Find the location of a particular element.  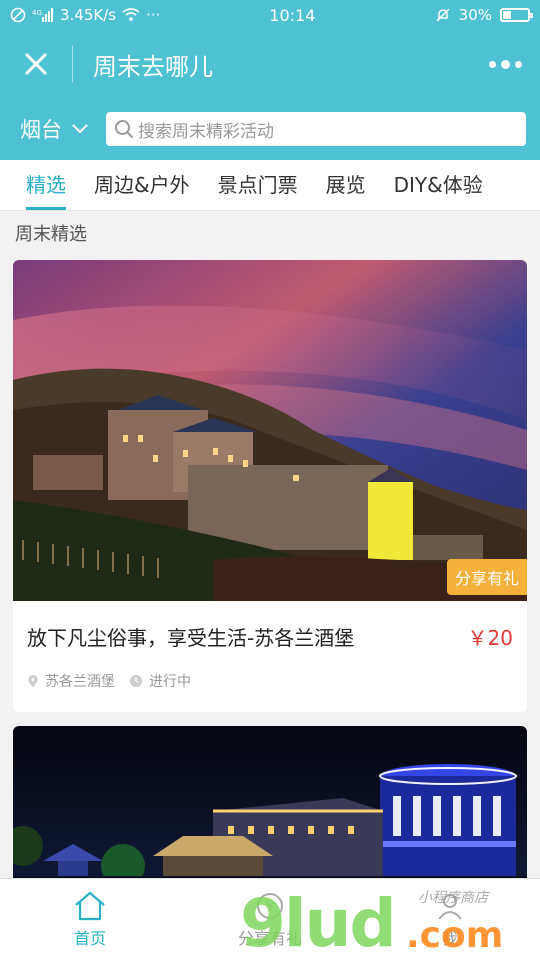

wifi-icon is located at coordinates (131, 14).